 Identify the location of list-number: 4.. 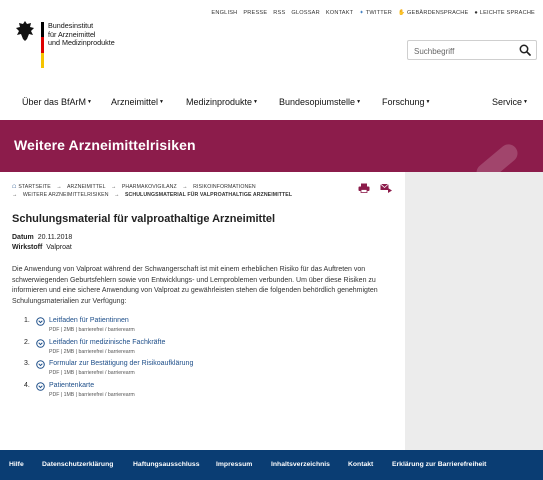
(27, 385).